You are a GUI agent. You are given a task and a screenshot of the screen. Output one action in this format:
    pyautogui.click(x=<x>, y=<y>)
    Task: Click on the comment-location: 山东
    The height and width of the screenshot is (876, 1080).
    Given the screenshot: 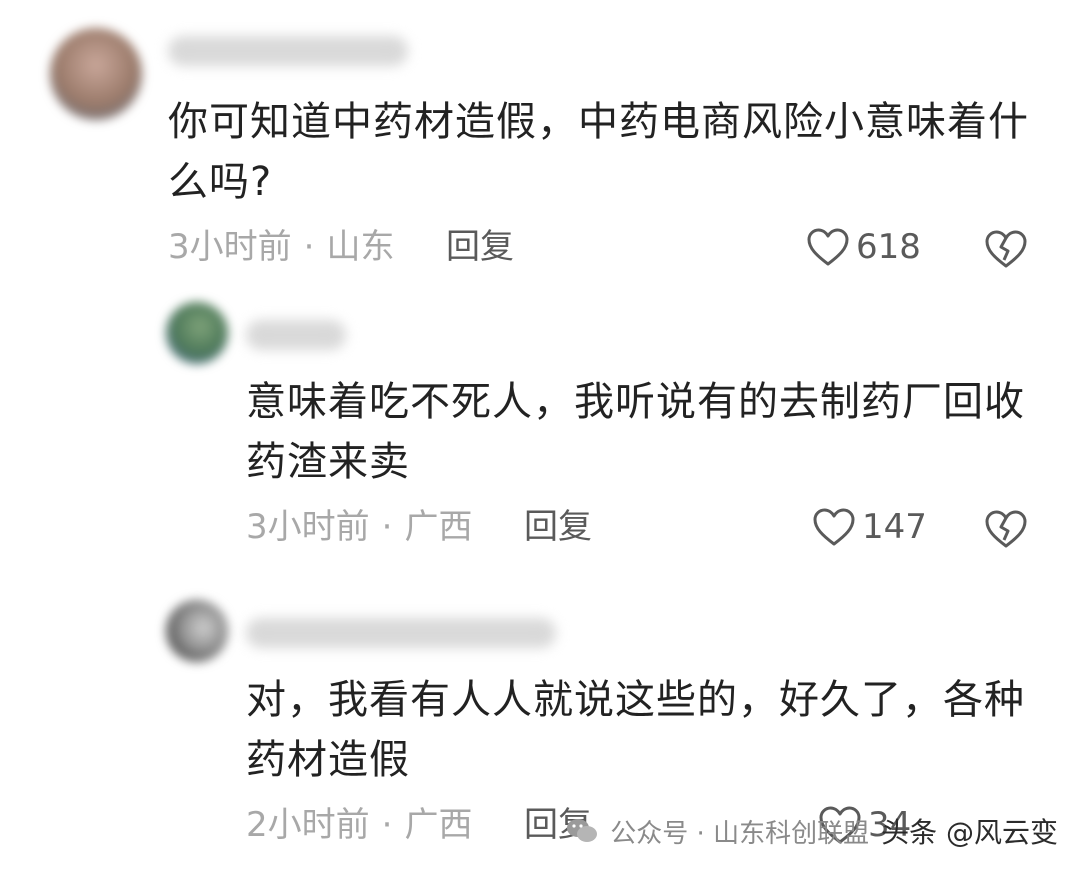 What is the action you would take?
    pyautogui.click(x=360, y=247)
    